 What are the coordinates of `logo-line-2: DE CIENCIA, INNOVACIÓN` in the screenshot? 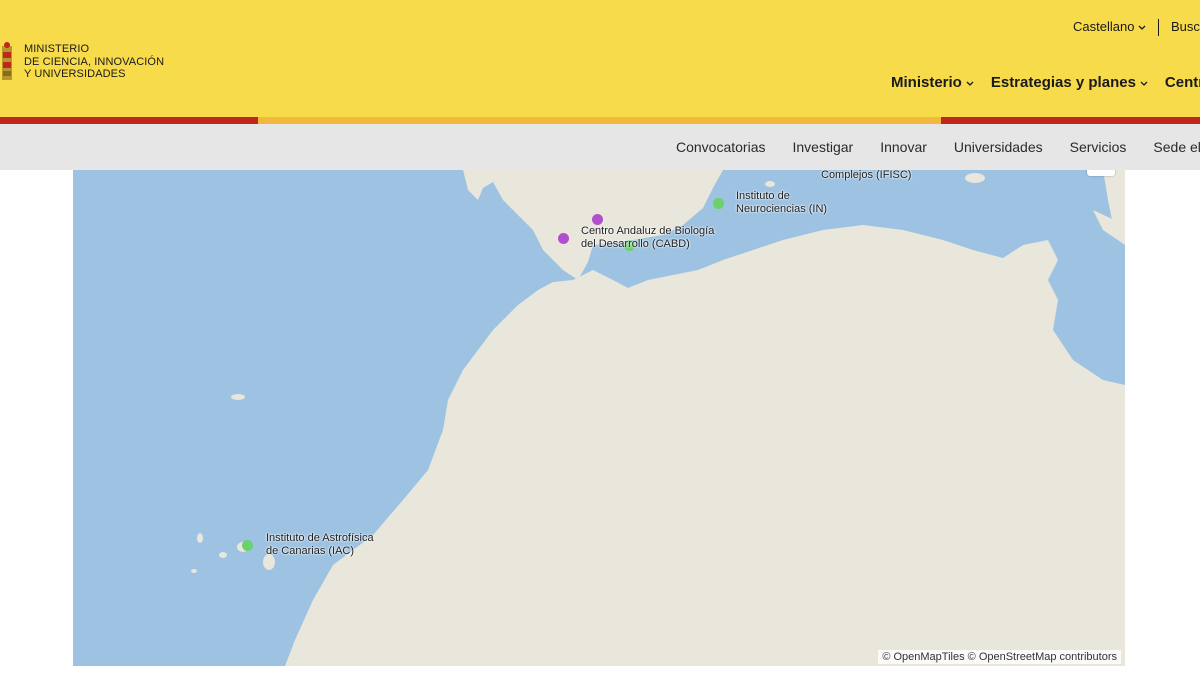 It's located at (94, 61).